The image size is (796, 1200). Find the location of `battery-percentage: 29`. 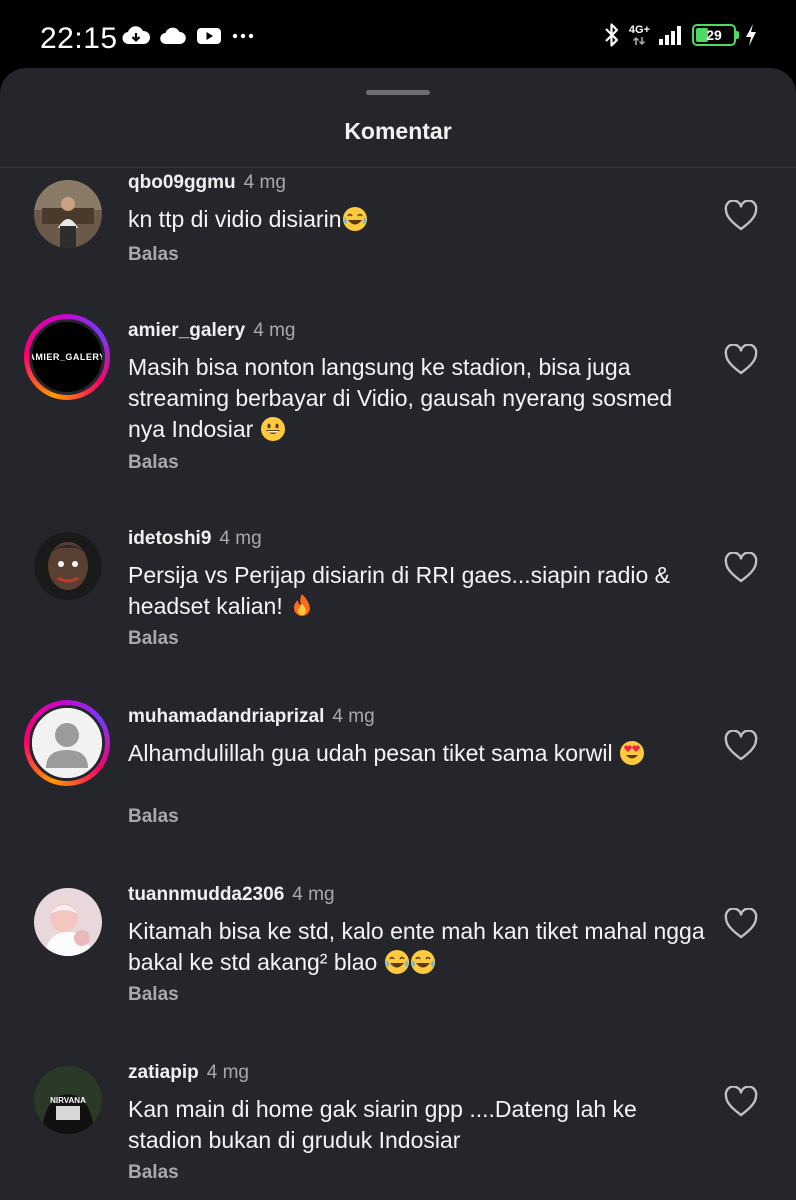

battery-percentage: 29 is located at coordinates (714, 35).